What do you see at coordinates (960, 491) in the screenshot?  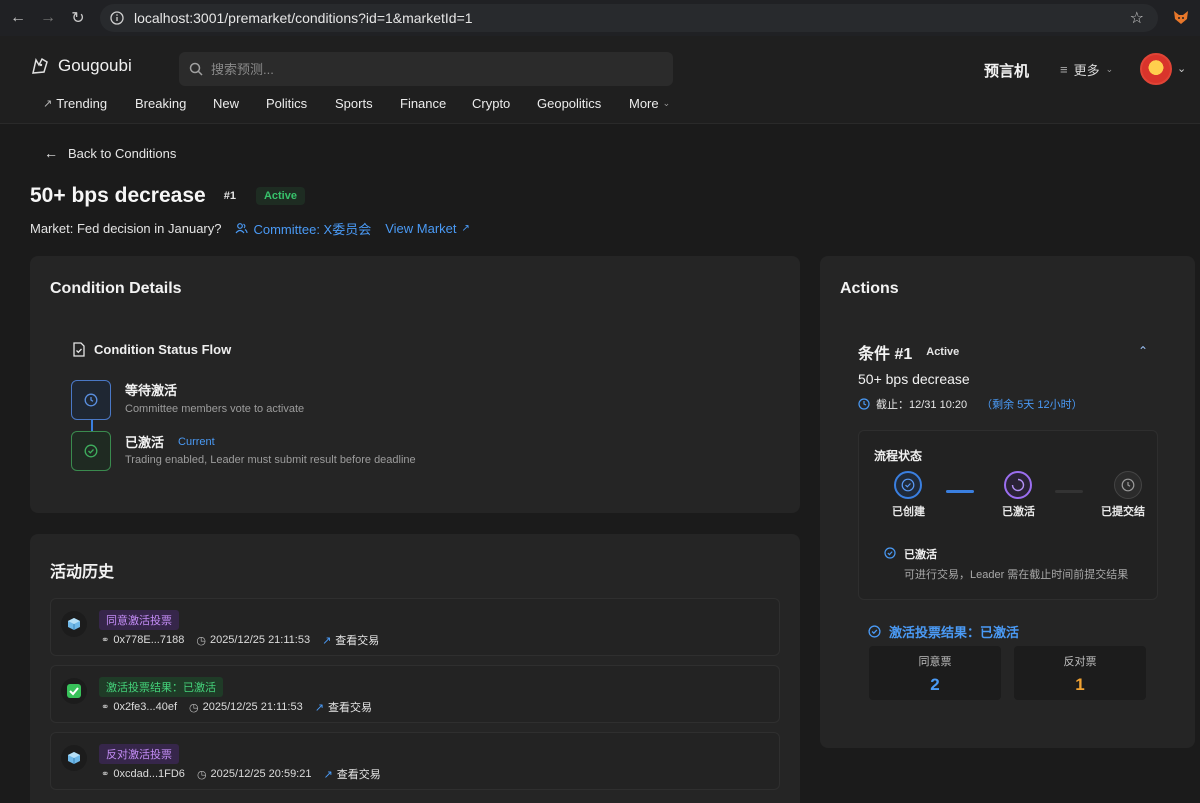 I see `flow-line-done` at bounding box center [960, 491].